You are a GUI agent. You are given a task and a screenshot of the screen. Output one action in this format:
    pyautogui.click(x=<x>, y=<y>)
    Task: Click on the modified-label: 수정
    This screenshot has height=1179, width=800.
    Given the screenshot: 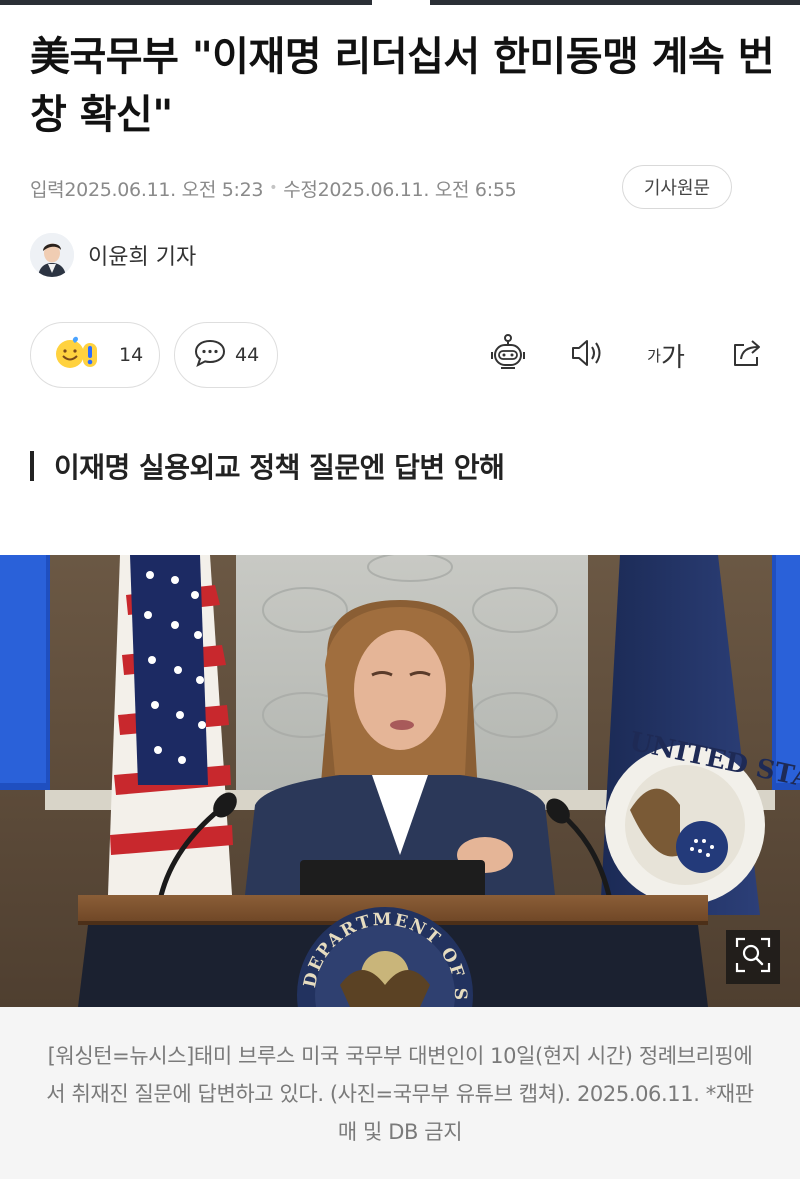 What is the action you would take?
    pyautogui.click(x=300, y=189)
    